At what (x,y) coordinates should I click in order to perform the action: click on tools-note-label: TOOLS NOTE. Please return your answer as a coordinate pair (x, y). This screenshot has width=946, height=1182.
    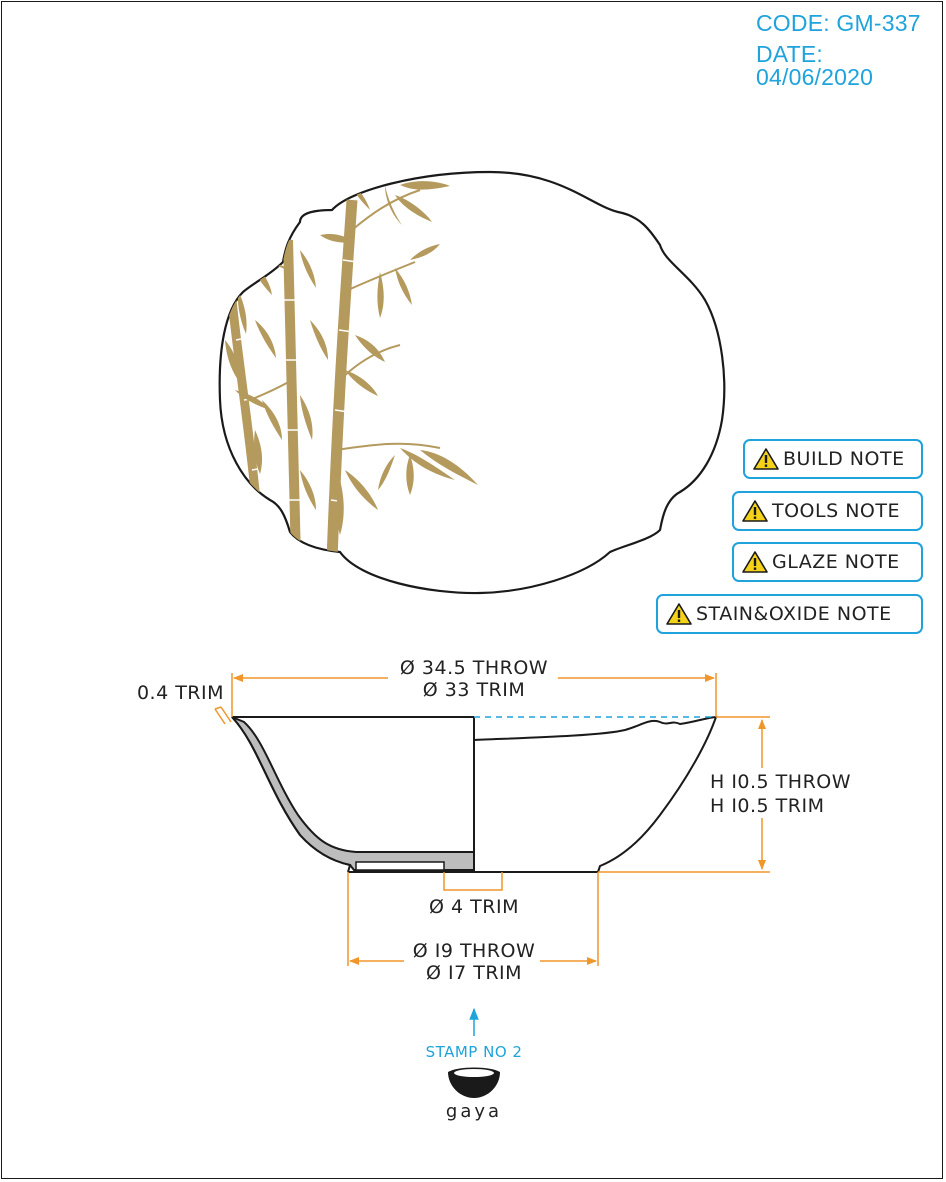
    Looking at the image, I should click on (836, 511).